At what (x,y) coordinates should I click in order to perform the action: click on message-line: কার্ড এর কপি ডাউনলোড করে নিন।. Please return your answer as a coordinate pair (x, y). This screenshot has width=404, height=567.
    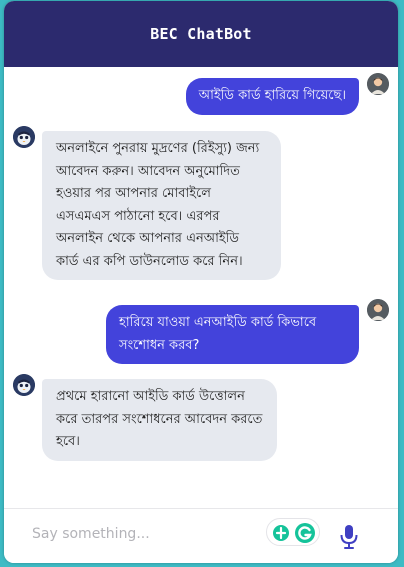
    Looking at the image, I should click on (149, 261).